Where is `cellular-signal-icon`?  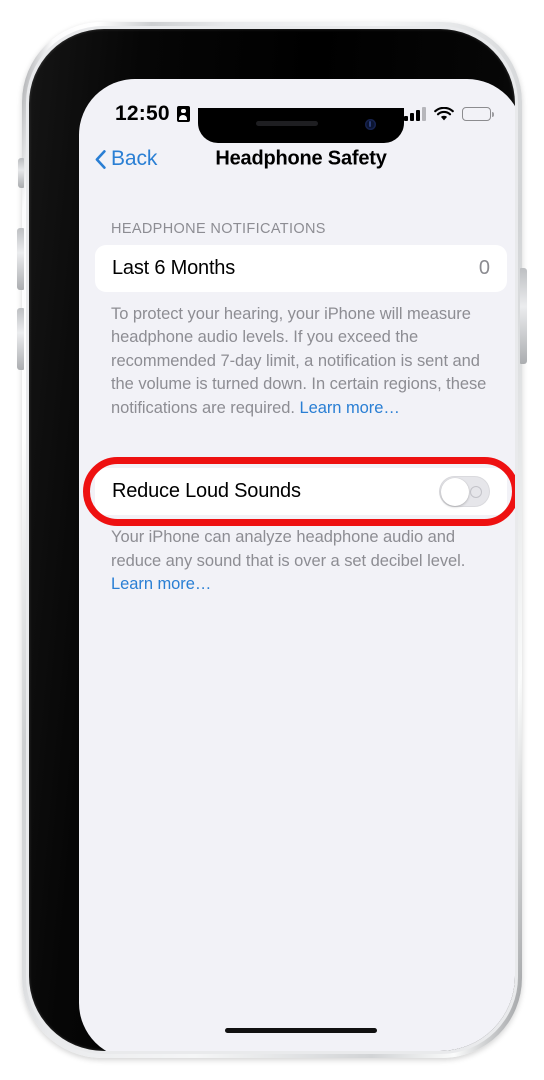 cellular-signal-icon is located at coordinates (415, 114).